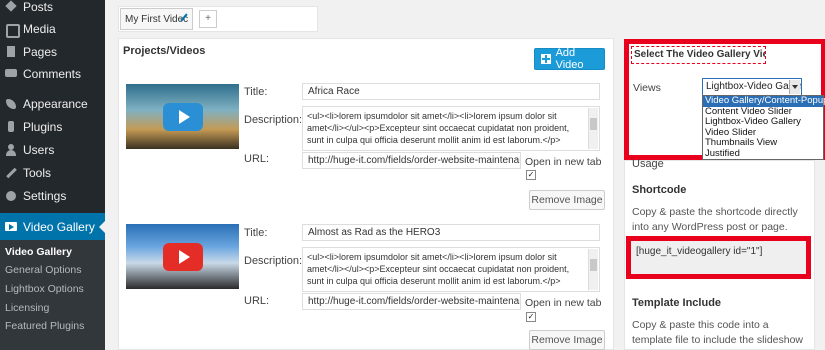 This screenshot has width=825, height=350. I want to click on submenu-licensing: Licensing, so click(27, 308).